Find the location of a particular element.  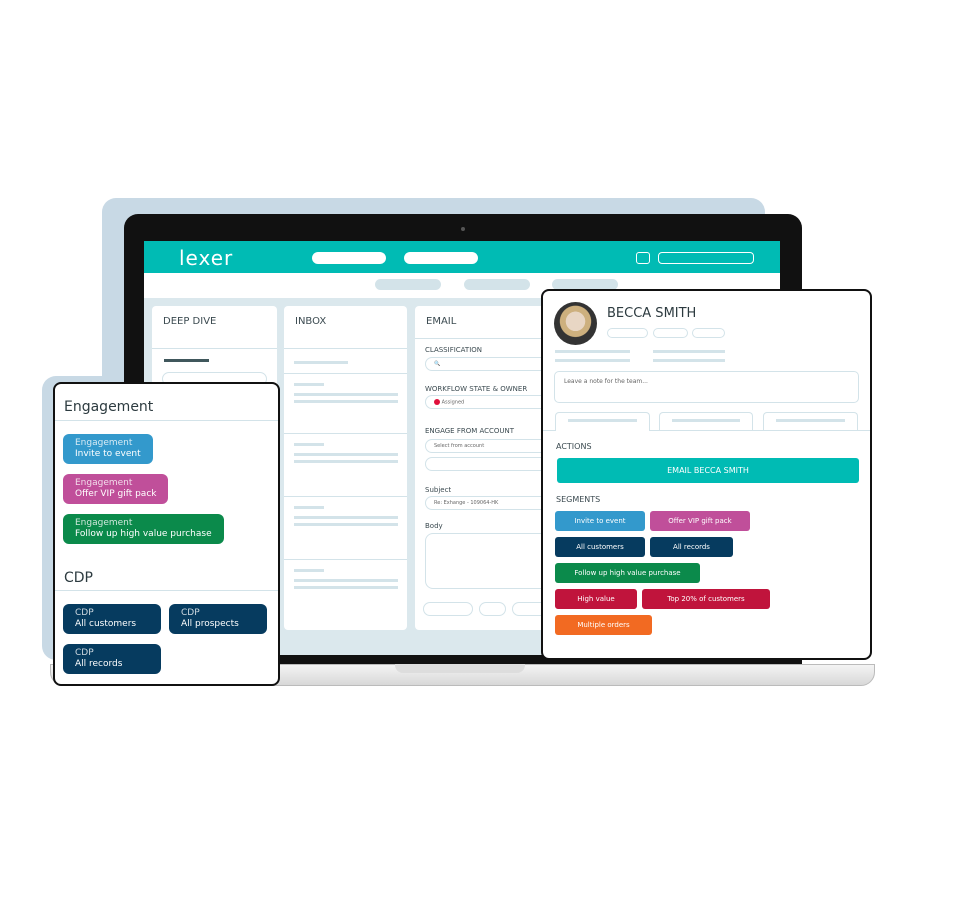

lexer-logo: lexer is located at coordinates (206, 258).